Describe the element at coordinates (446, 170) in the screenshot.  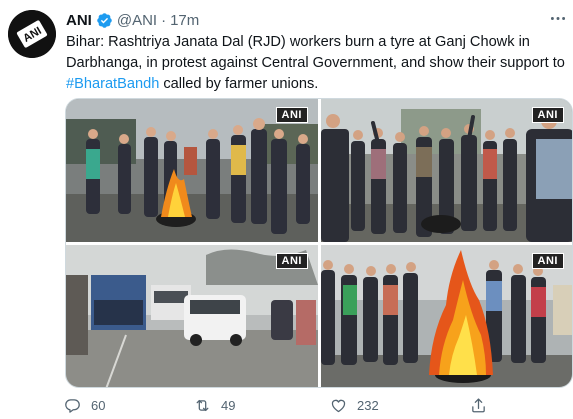
I see `photo-2: ANI` at that location.